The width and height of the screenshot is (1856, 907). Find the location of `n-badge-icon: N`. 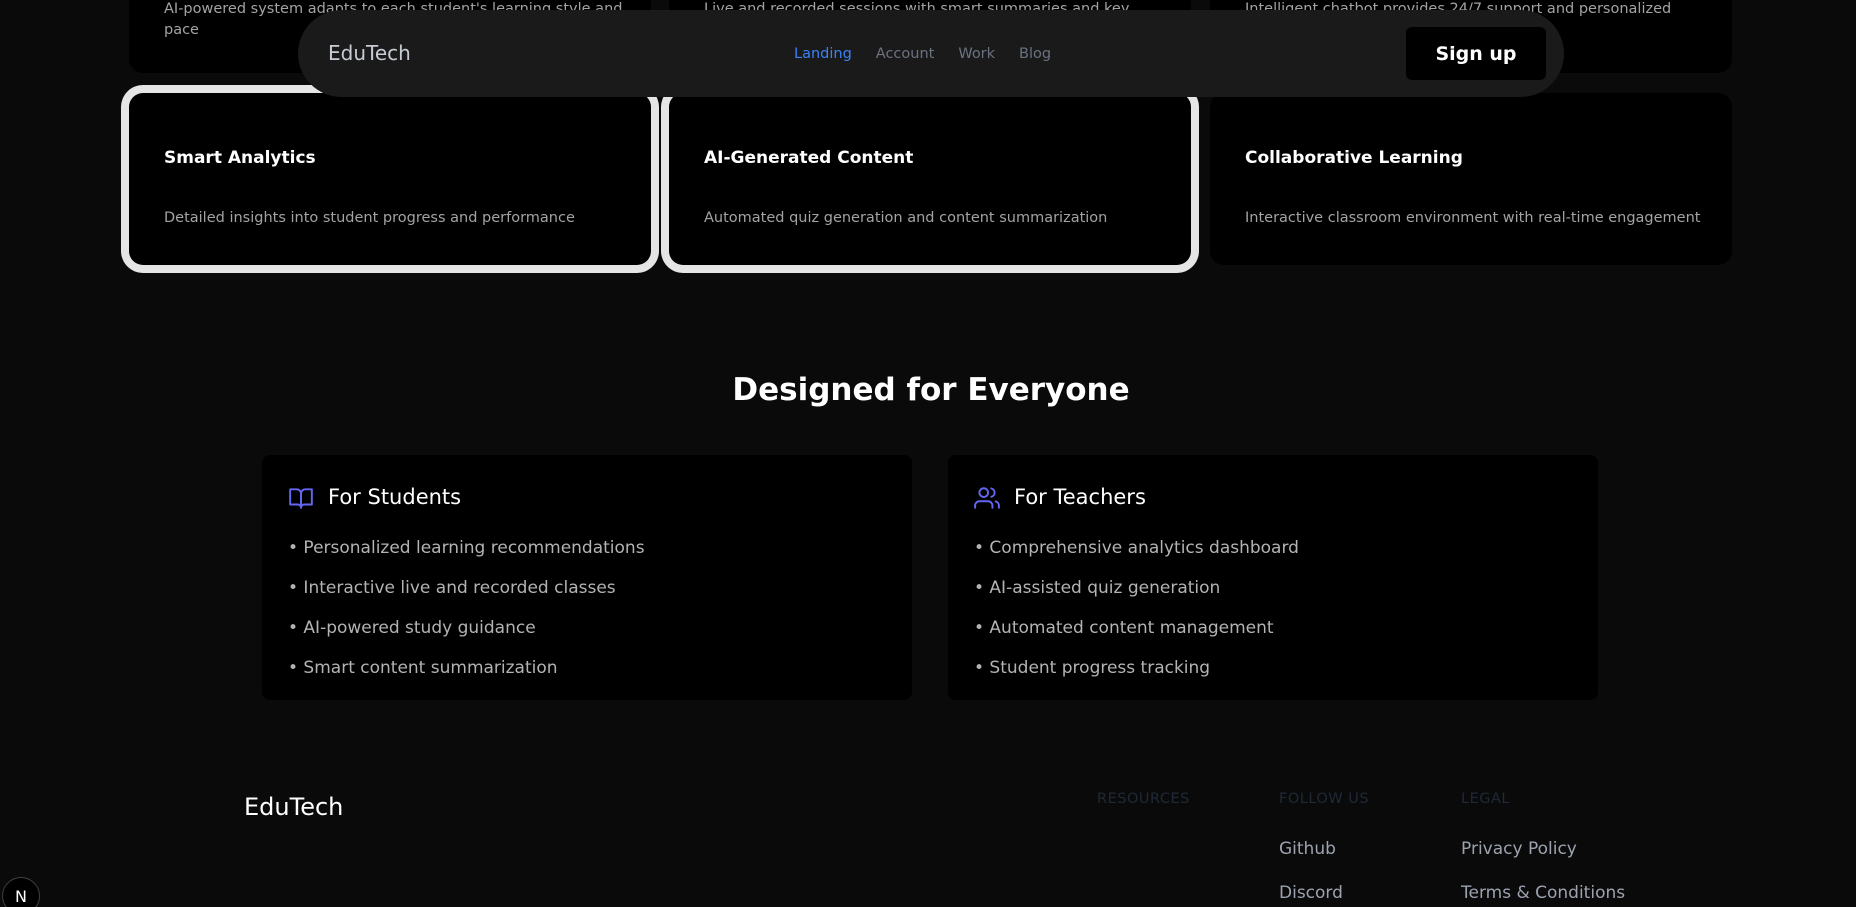

n-badge-icon: N is located at coordinates (21, 892).